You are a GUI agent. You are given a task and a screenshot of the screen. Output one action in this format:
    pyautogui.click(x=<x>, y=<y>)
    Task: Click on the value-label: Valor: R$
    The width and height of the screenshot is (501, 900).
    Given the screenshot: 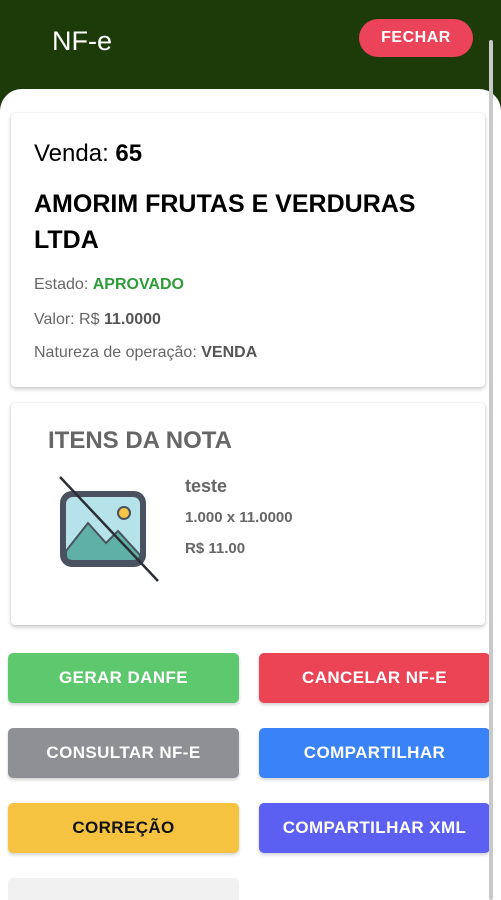 What is the action you would take?
    pyautogui.click(x=67, y=319)
    